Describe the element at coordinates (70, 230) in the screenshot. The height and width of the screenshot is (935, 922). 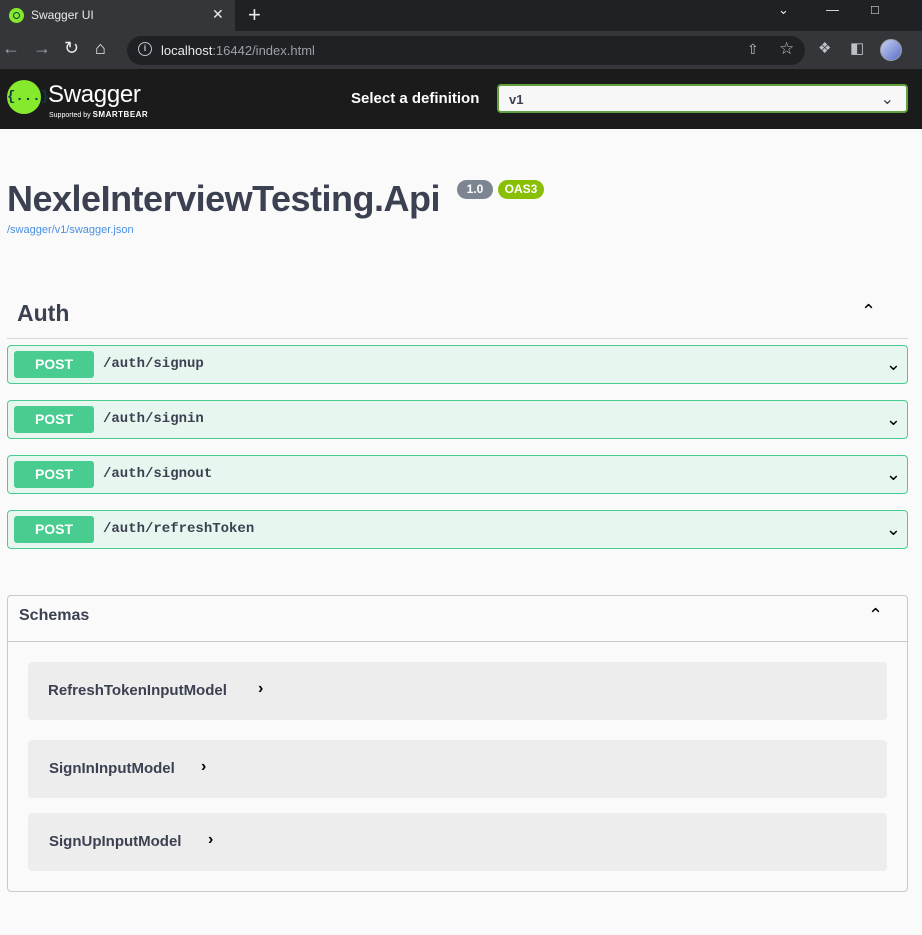
I see `spec-url-link: /swagger/v1/swagger.json` at that location.